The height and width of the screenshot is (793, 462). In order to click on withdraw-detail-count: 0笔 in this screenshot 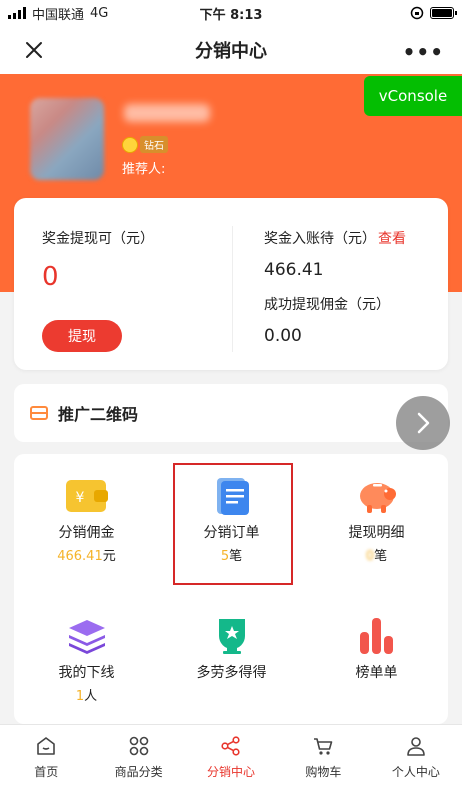, I will do `click(376, 554)`.